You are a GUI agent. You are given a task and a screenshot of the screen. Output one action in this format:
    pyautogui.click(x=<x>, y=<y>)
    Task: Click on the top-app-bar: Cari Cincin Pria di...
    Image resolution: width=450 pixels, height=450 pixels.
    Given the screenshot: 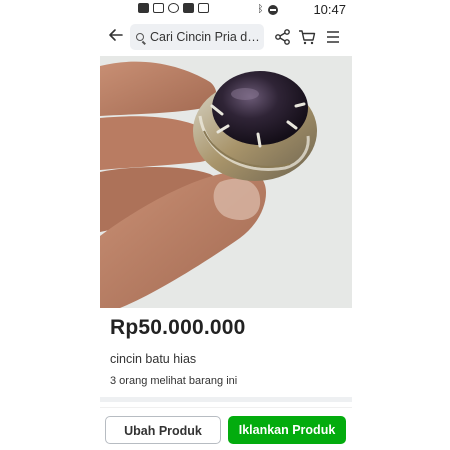 What is the action you would take?
    pyautogui.click(x=226, y=37)
    